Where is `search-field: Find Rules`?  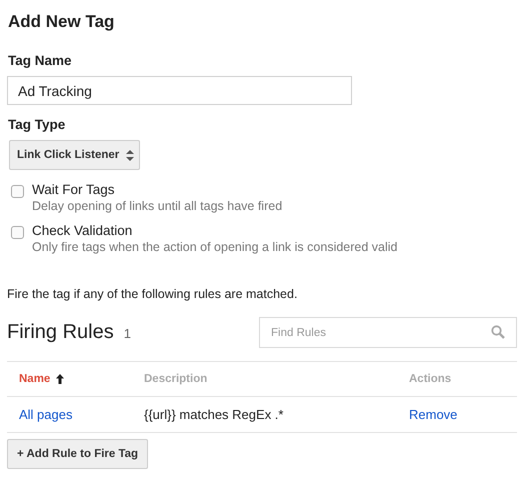 search-field: Find Rules is located at coordinates (388, 332).